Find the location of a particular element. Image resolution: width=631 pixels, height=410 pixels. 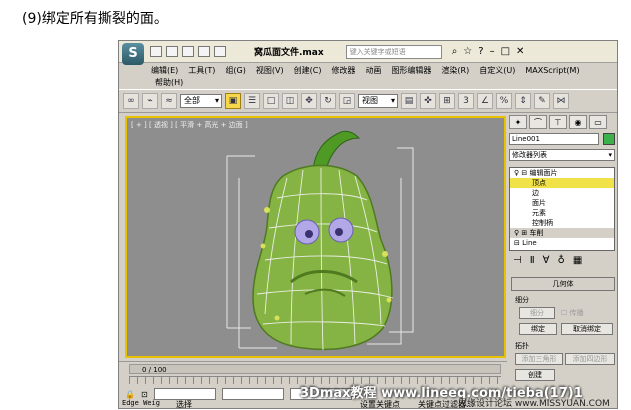

undo-icon is located at coordinates (204, 51).